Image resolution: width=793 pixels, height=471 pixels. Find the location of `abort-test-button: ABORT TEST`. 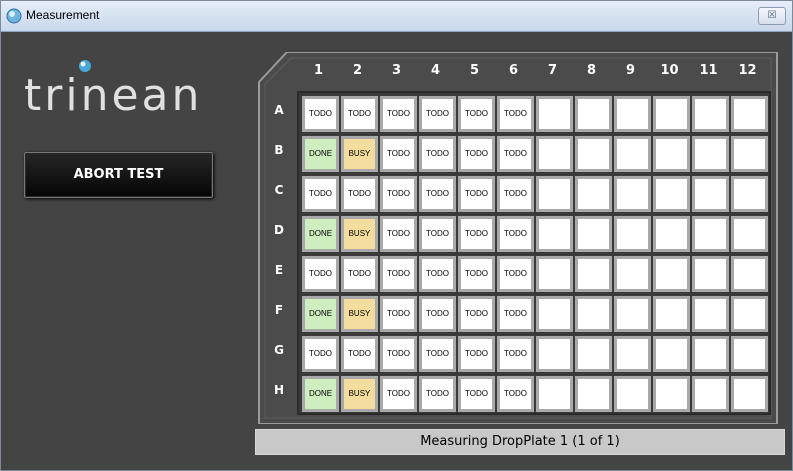

abort-test-button: ABORT TEST is located at coordinates (118, 175).